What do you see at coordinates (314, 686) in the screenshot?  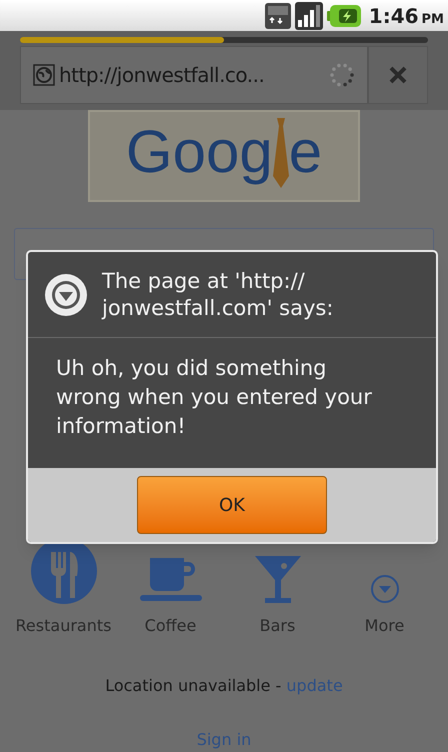 I see `update-link: update` at bounding box center [314, 686].